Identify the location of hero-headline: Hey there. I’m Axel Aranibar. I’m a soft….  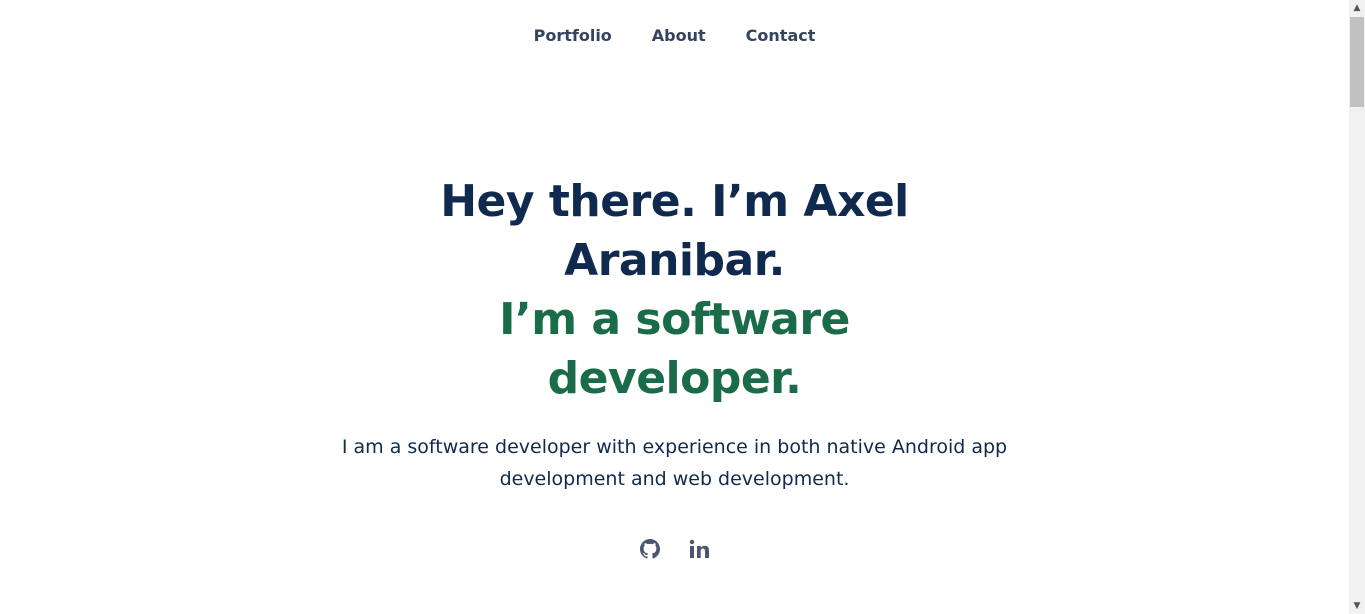
(675, 290).